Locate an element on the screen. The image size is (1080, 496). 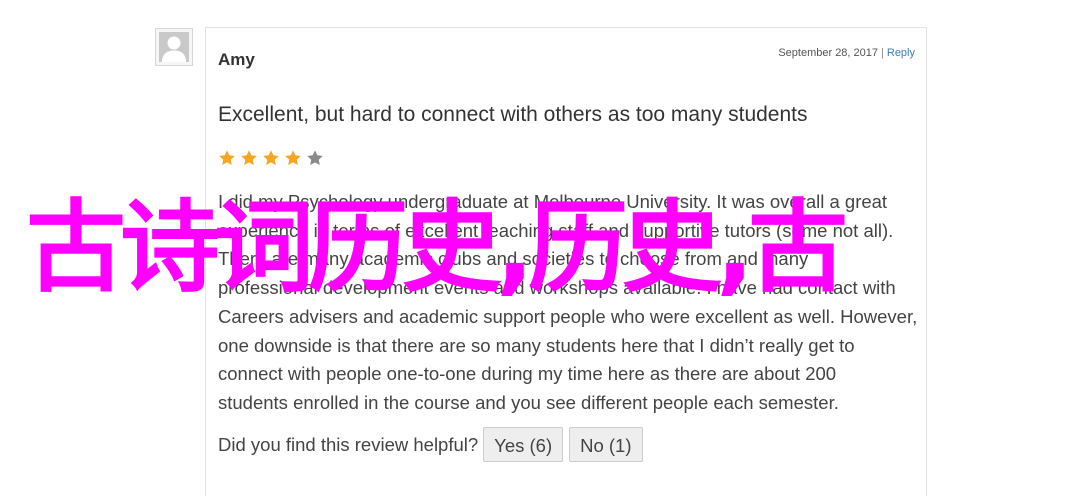
review-meta: September 28, 2017 | Reply is located at coordinates (846, 53).